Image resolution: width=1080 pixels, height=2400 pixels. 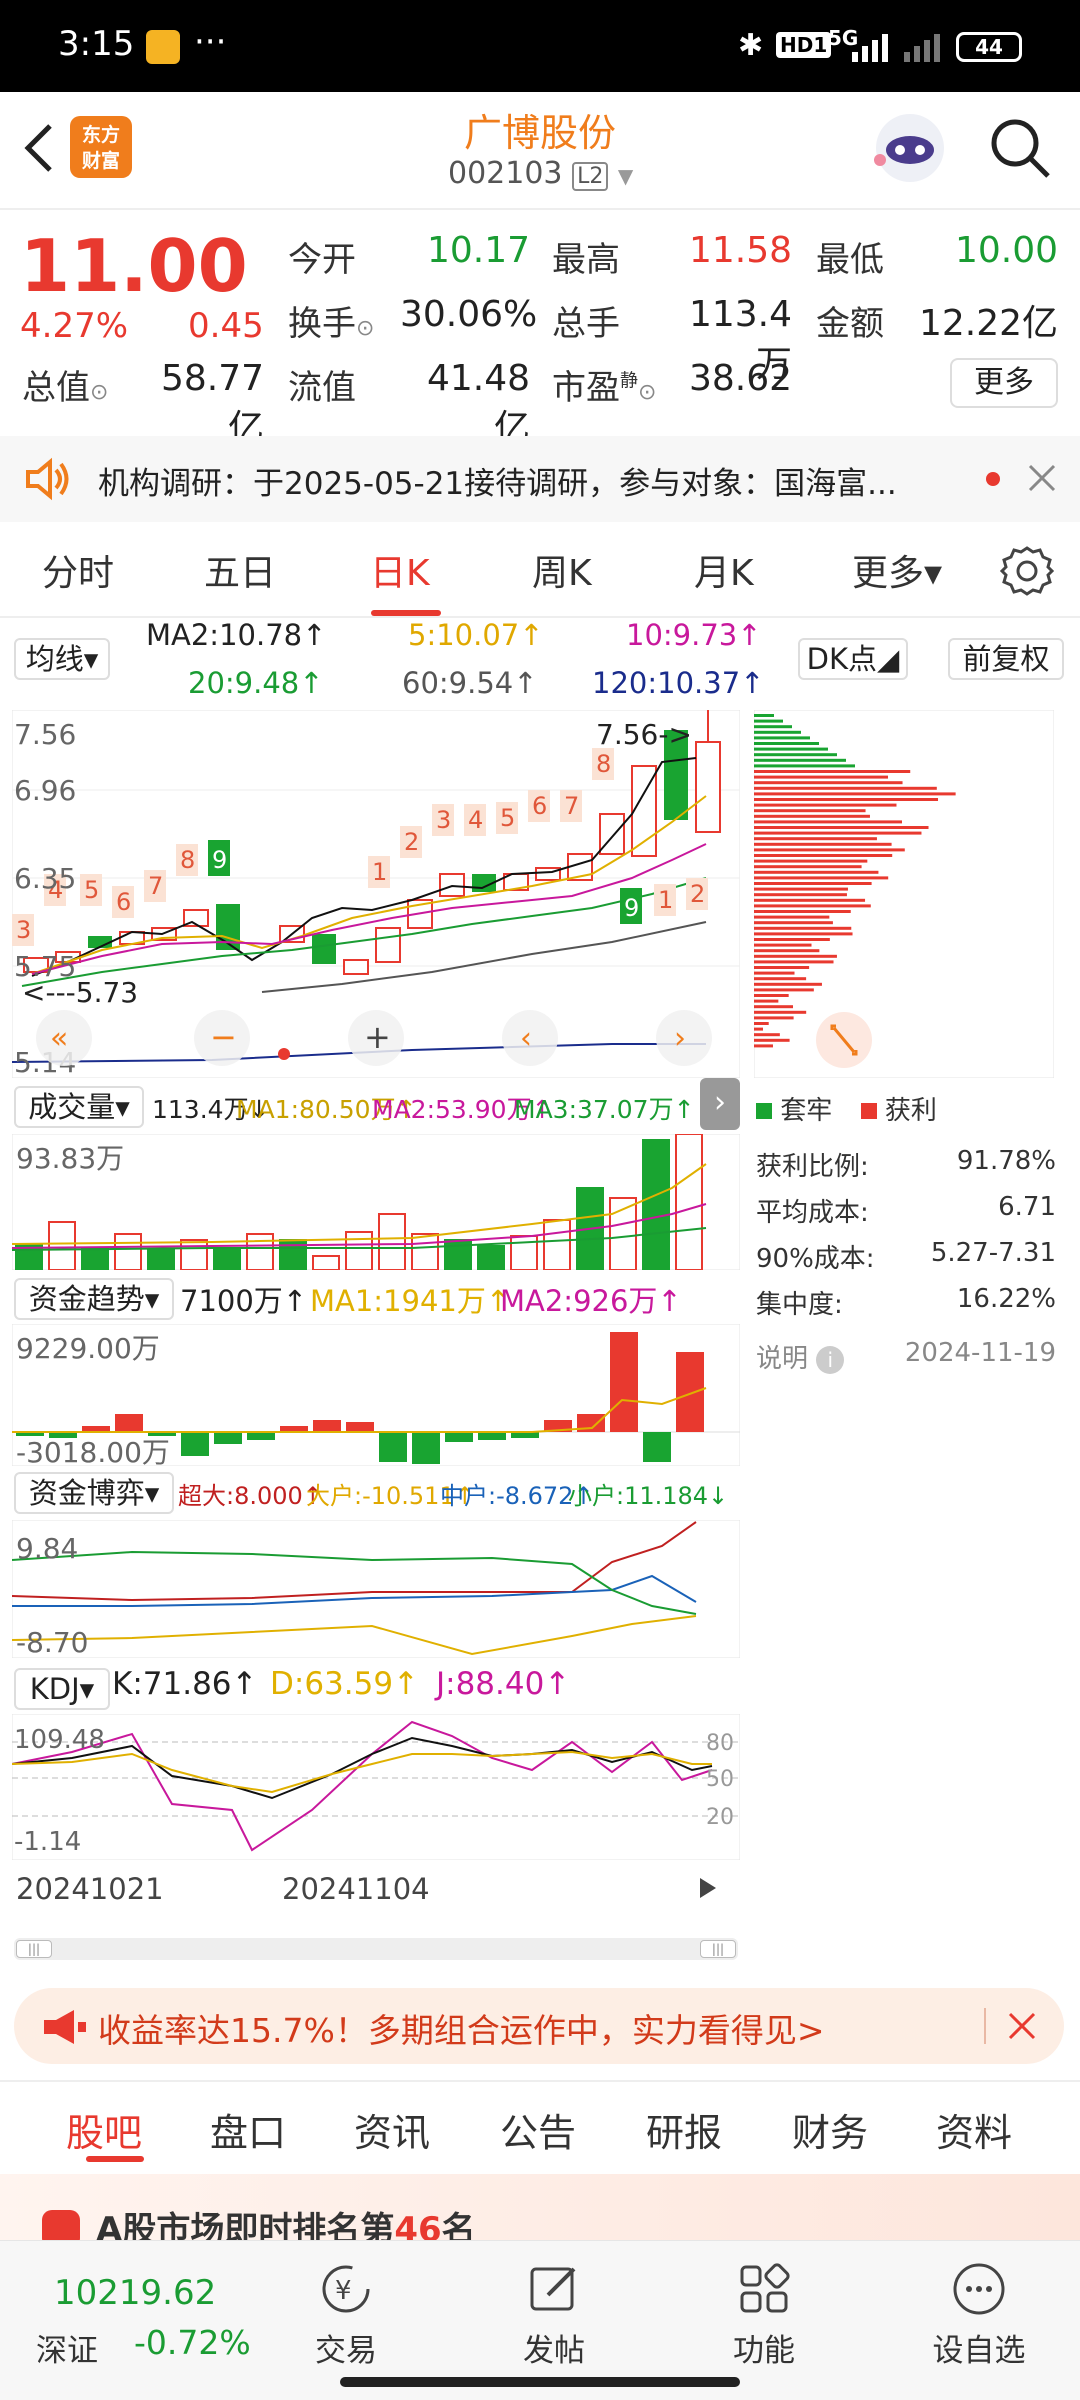 What do you see at coordinates (974, 2129) in the screenshot?
I see `tab-profile: 资料` at bounding box center [974, 2129].